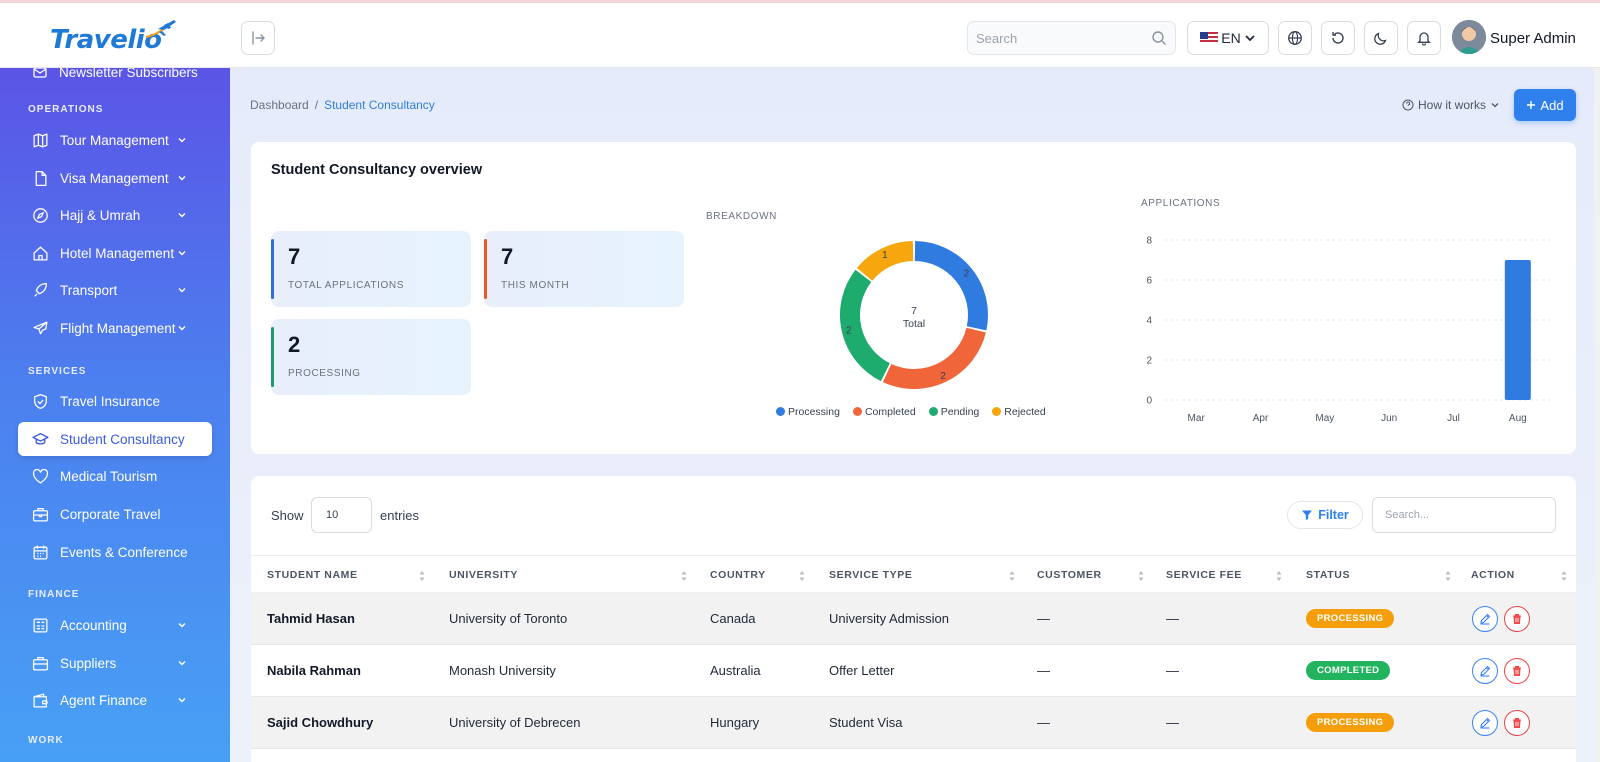  Describe the element at coordinates (115, 476) in the screenshot. I see `sidebar-item-medical-tourism: Medical Tourism` at that location.